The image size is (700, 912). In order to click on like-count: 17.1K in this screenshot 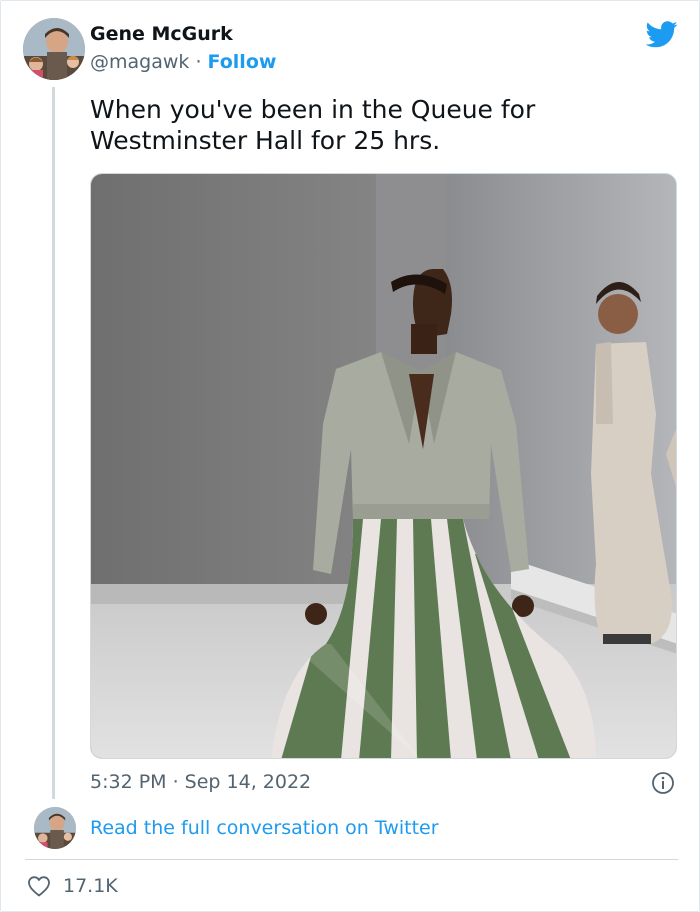, I will do `click(90, 886)`.